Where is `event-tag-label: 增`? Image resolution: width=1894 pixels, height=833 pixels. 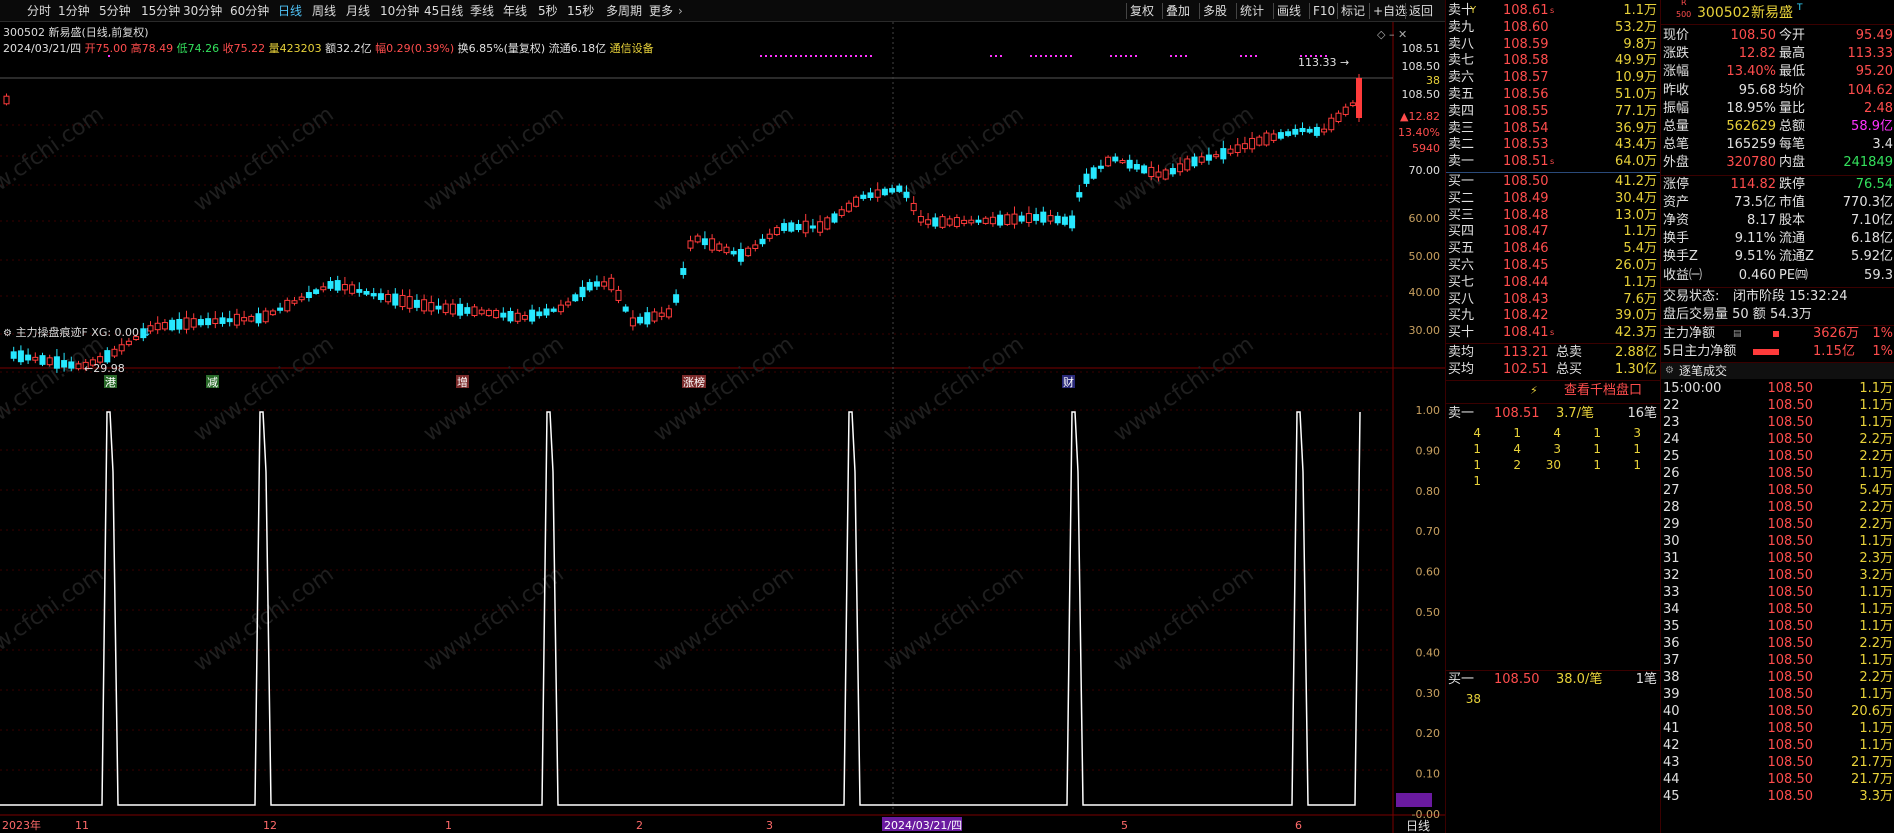
event-tag-label: 增 is located at coordinates (462, 382).